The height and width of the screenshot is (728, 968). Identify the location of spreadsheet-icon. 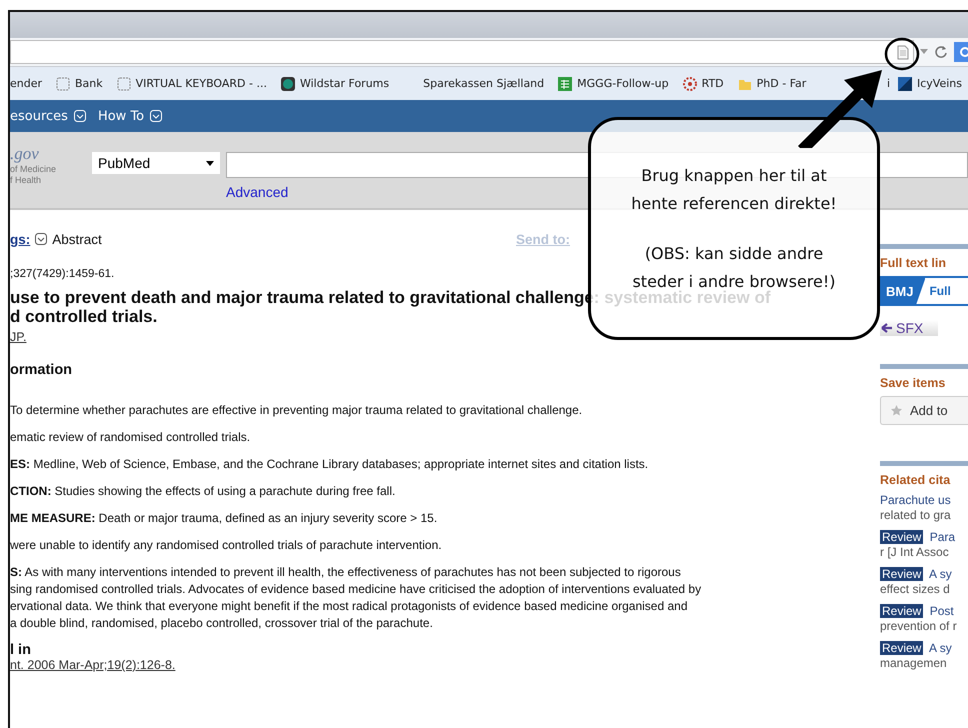
(565, 83).